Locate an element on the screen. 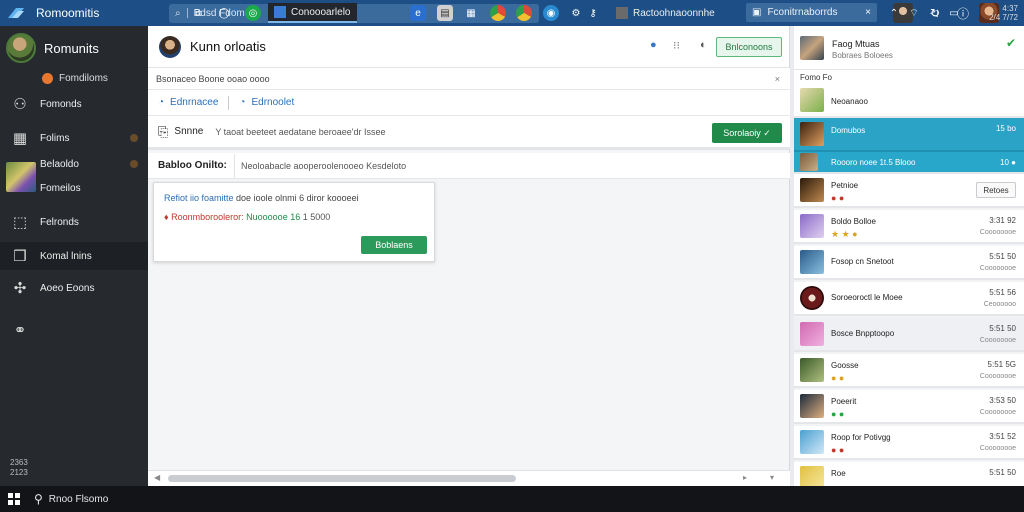  link-secondary: Edrnoolet is located at coordinates (272, 102).